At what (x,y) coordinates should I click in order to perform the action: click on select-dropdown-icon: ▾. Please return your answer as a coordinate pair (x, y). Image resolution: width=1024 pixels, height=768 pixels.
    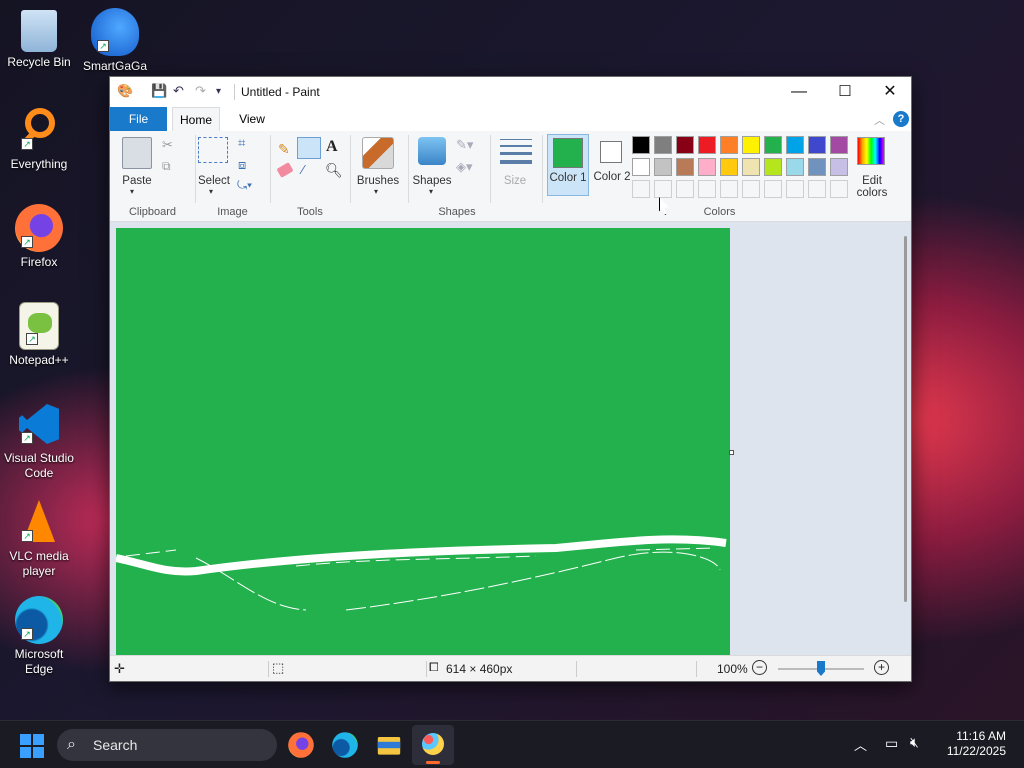
    Looking at the image, I should click on (211, 191).